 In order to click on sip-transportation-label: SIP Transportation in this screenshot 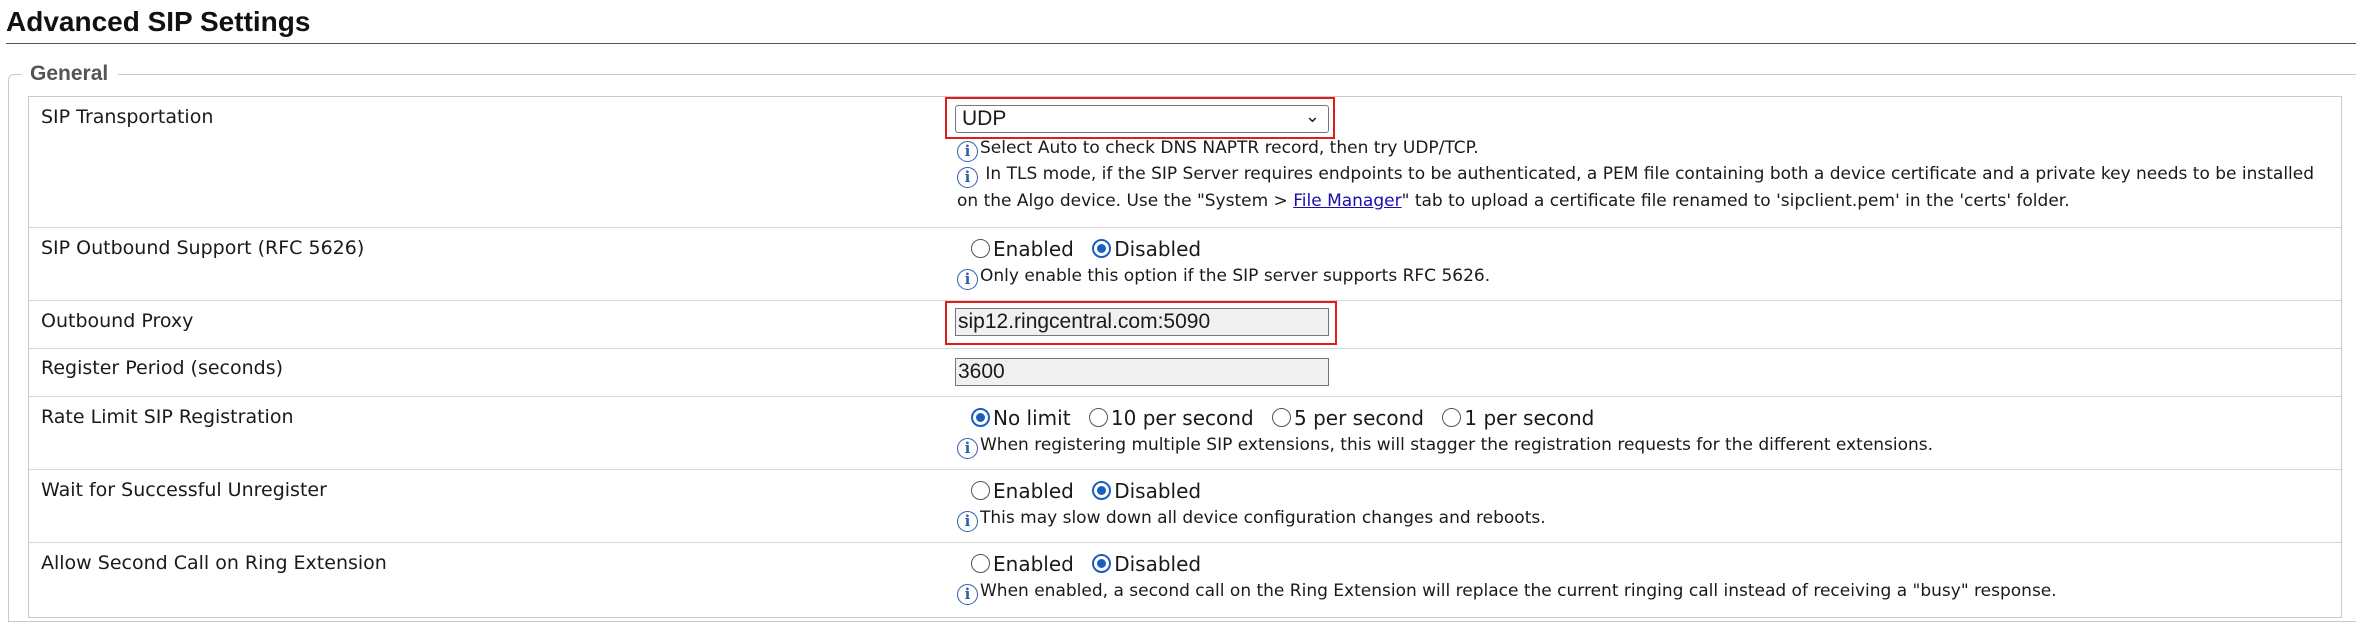, I will do `click(127, 117)`.